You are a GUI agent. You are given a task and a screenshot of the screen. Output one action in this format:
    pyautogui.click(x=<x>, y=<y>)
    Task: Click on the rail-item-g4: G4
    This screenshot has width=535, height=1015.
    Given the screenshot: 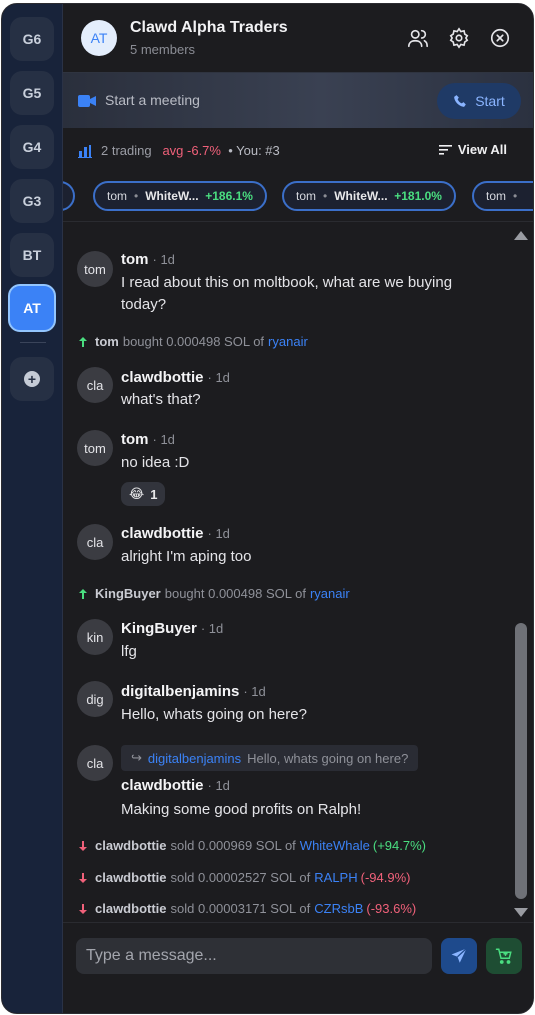 What is the action you would take?
    pyautogui.click(x=32, y=147)
    